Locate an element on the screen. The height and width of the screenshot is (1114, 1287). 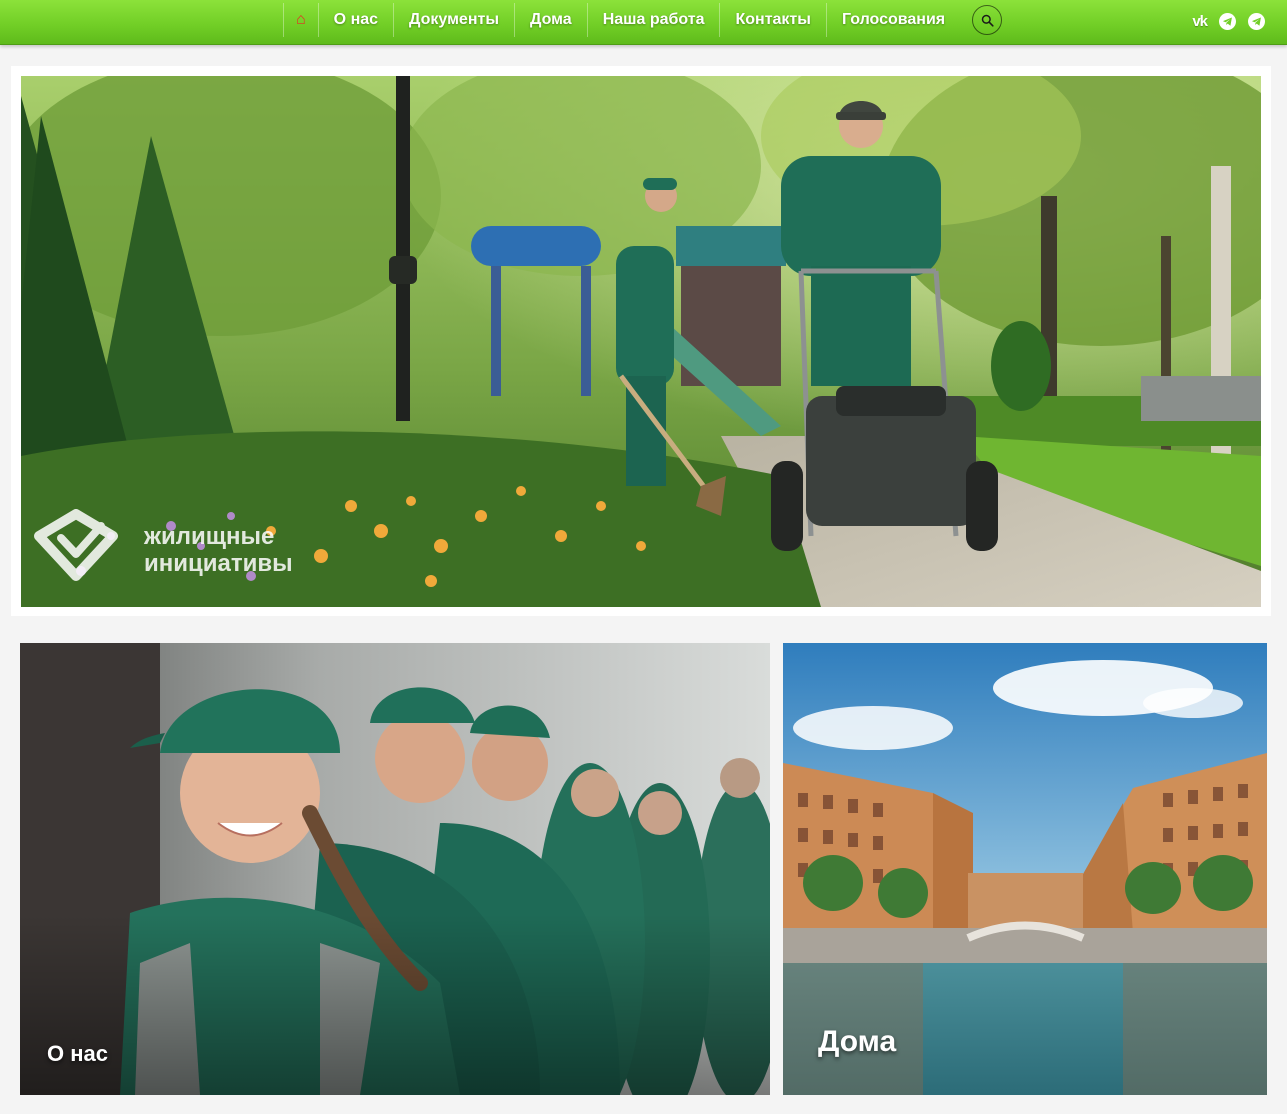
search-button is located at coordinates (987, 20).